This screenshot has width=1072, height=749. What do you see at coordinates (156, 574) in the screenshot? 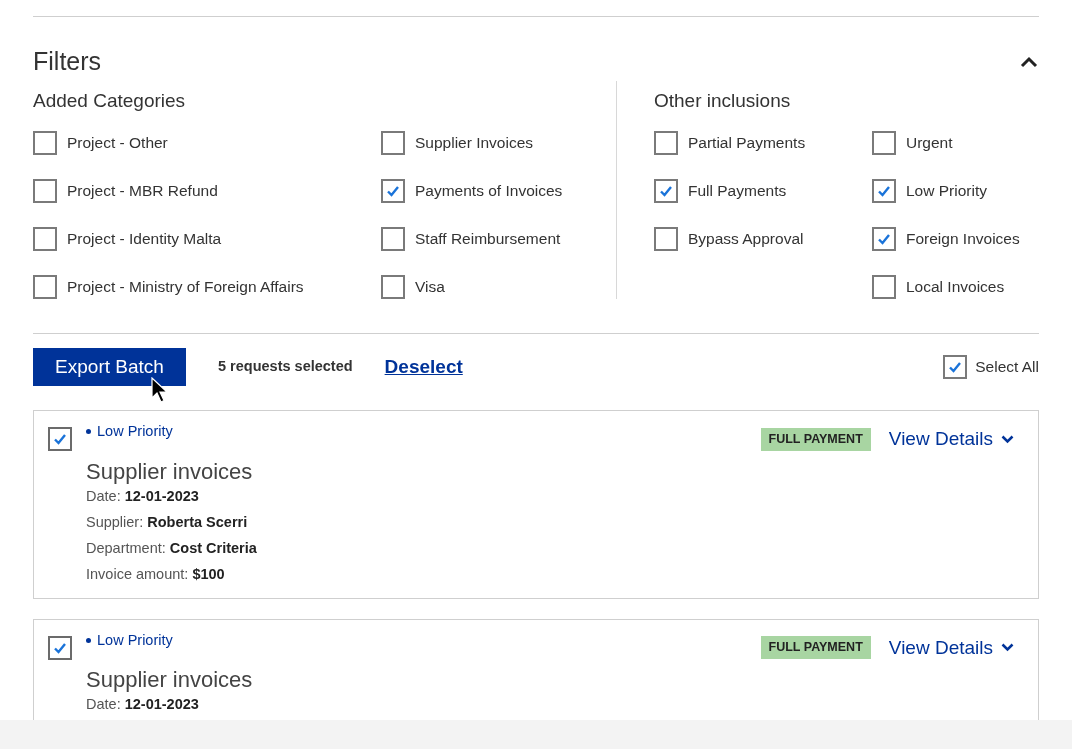
I see `detail-line: Invoice amount: $100` at bounding box center [156, 574].